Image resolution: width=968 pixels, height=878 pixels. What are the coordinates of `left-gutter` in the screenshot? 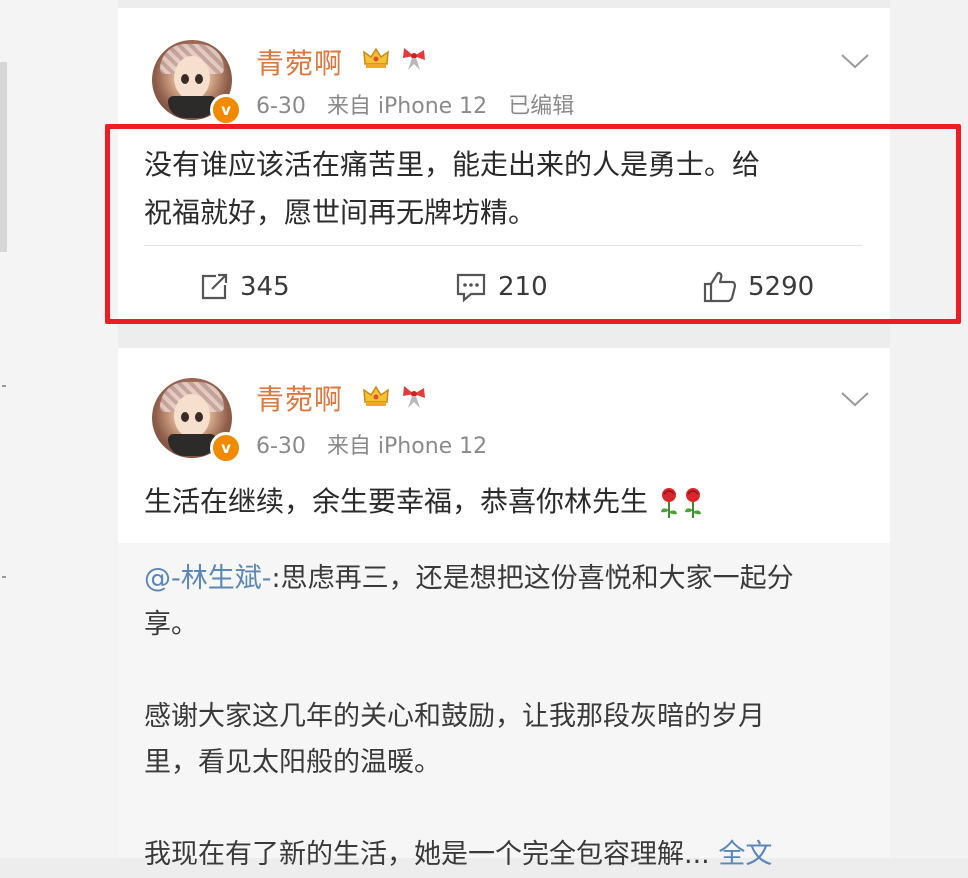 It's located at (59, 429).